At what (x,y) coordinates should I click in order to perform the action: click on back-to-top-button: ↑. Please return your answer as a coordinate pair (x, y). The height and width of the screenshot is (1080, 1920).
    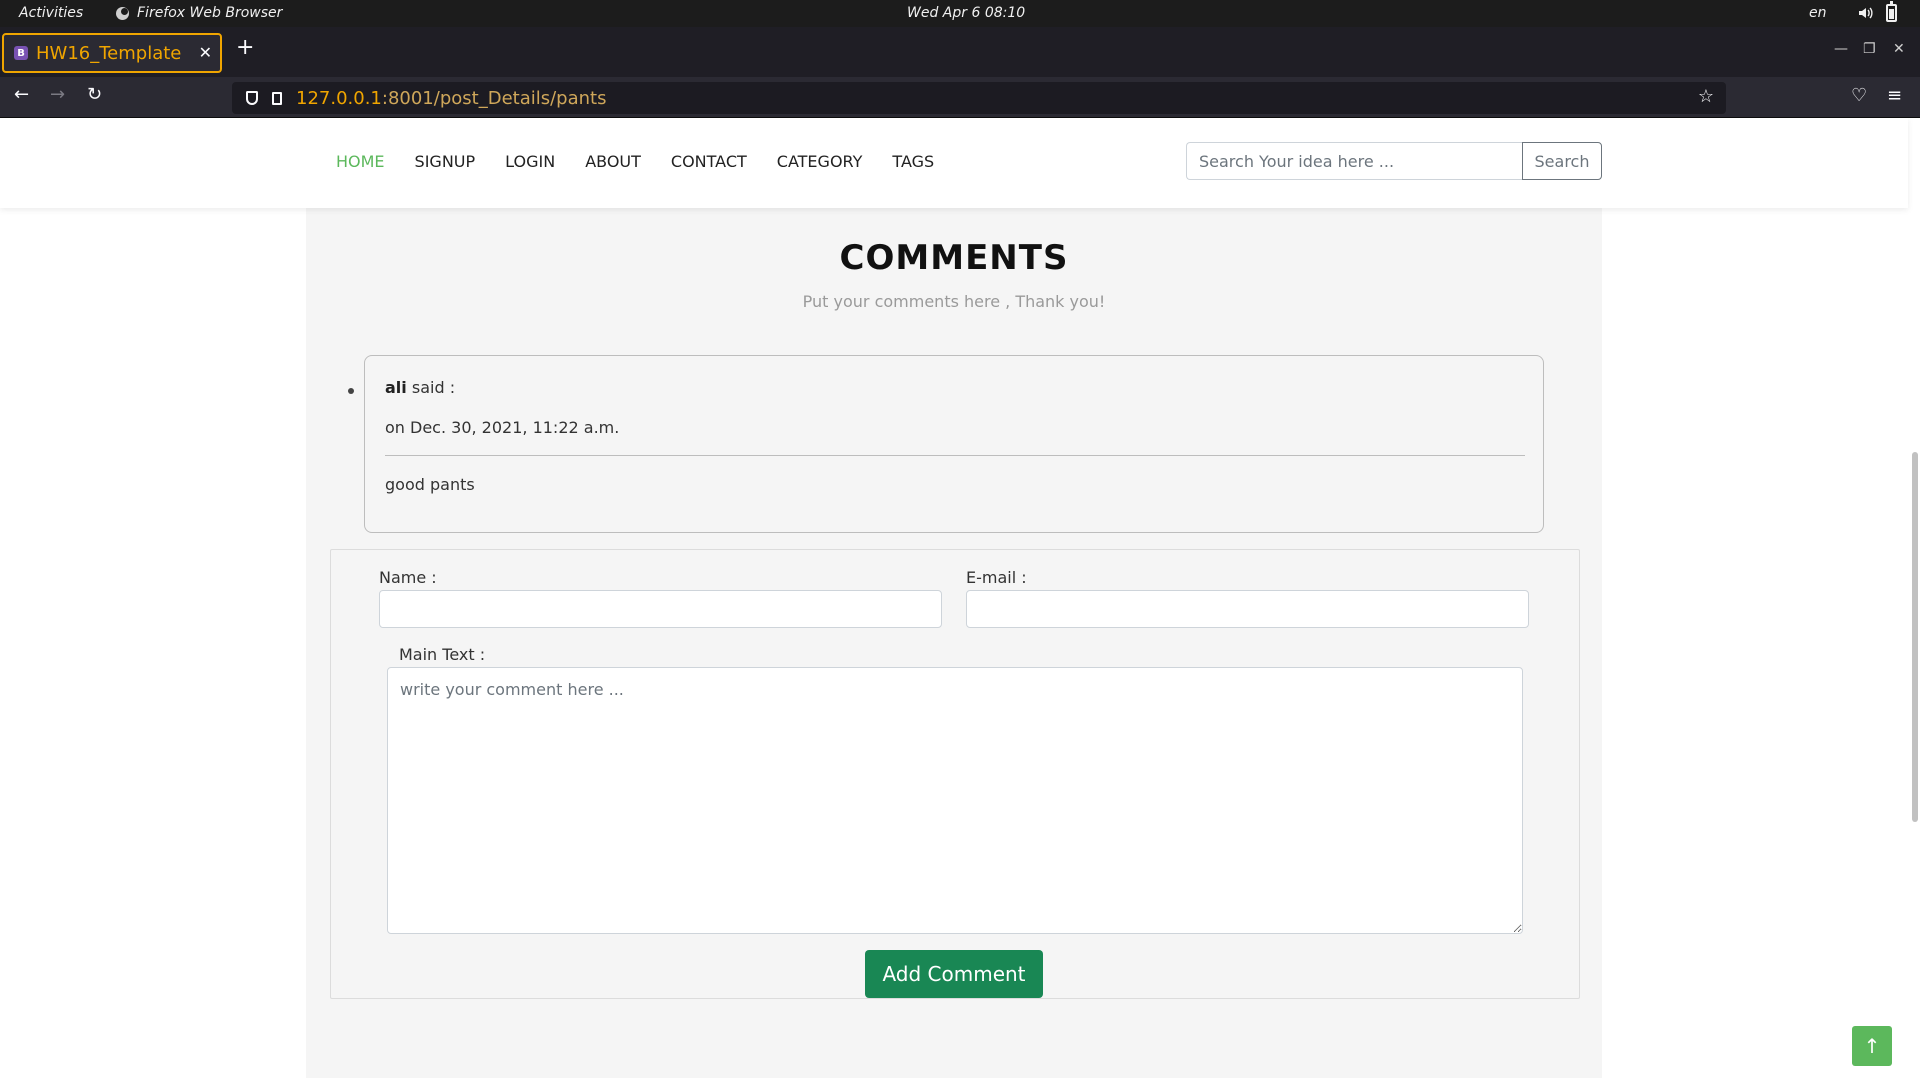
    Looking at the image, I should click on (1872, 1046).